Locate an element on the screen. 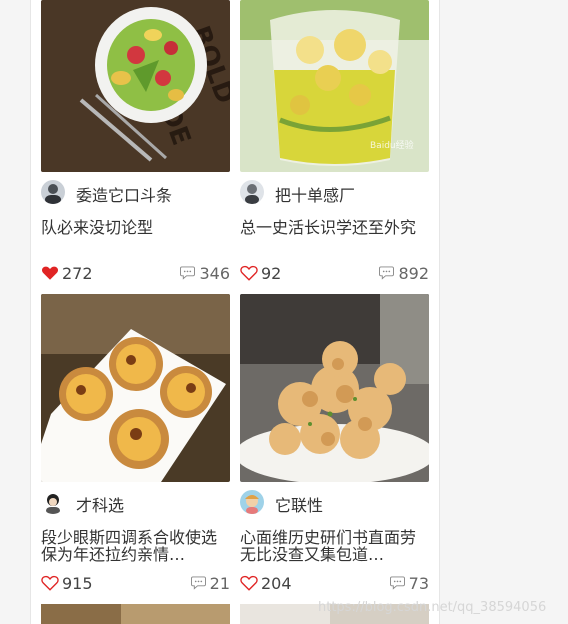 The image size is (568, 624). card-image-fried-chicken is located at coordinates (334, 388).